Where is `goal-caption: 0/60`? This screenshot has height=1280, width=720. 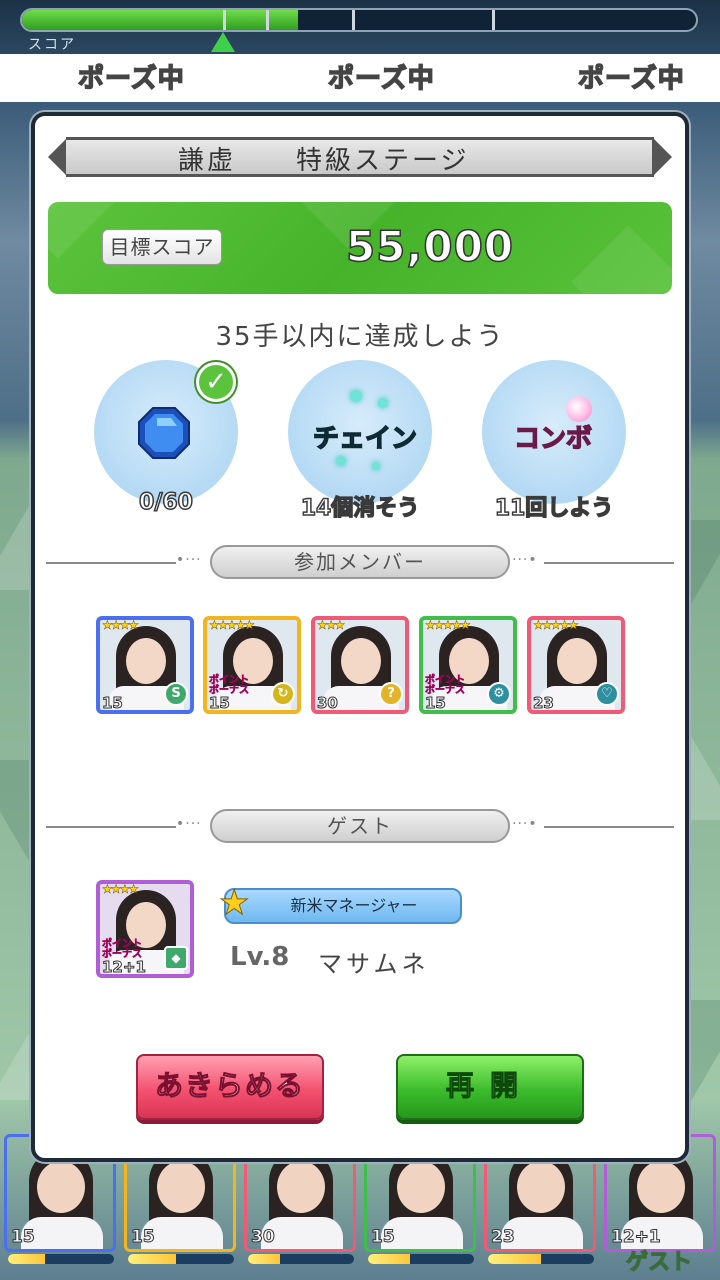 goal-caption: 0/60 is located at coordinates (165, 502).